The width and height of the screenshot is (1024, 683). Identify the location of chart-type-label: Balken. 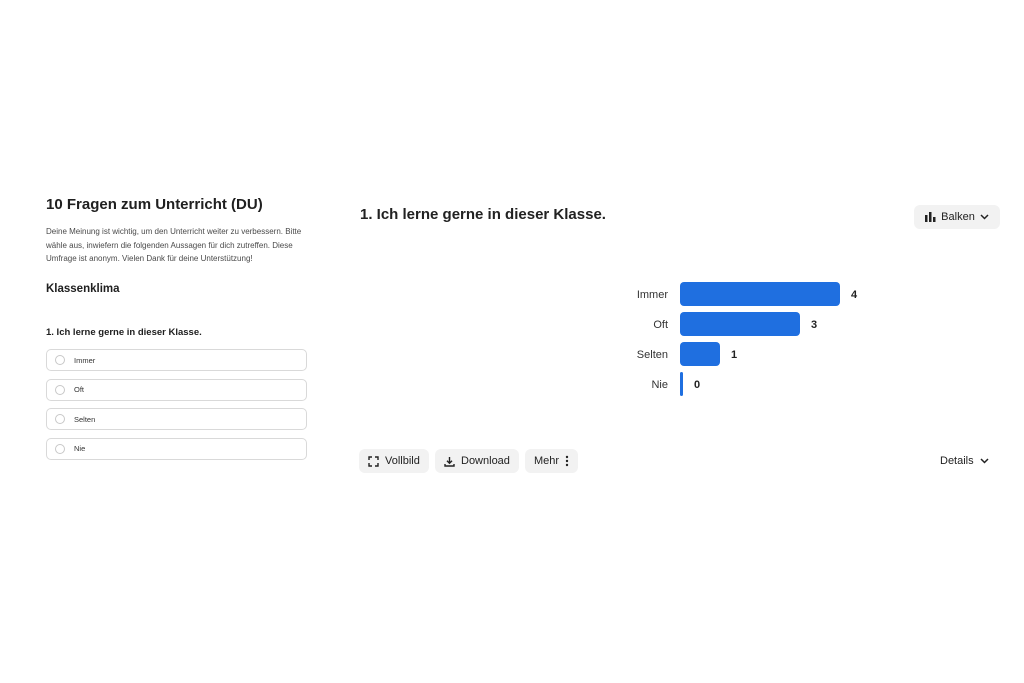
(958, 217).